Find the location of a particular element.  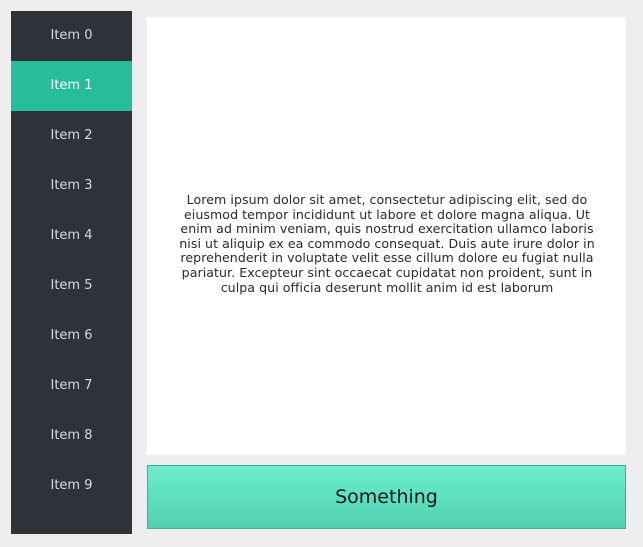

something-button: Something is located at coordinates (386, 497).